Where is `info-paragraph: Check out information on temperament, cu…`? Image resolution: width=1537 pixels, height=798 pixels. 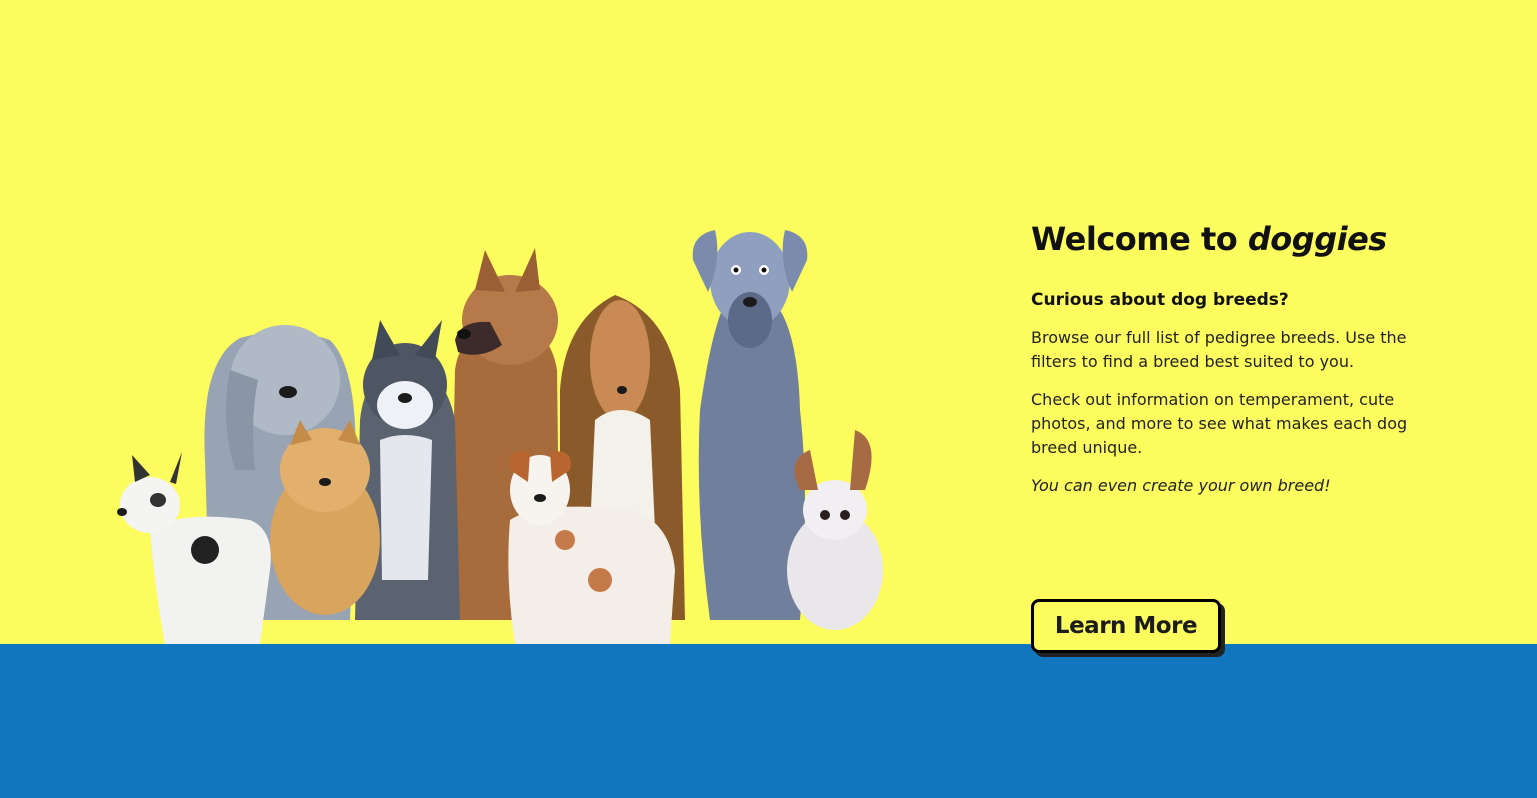
info-paragraph: Check out information on temperament, cu… is located at coordinates (1219, 423).